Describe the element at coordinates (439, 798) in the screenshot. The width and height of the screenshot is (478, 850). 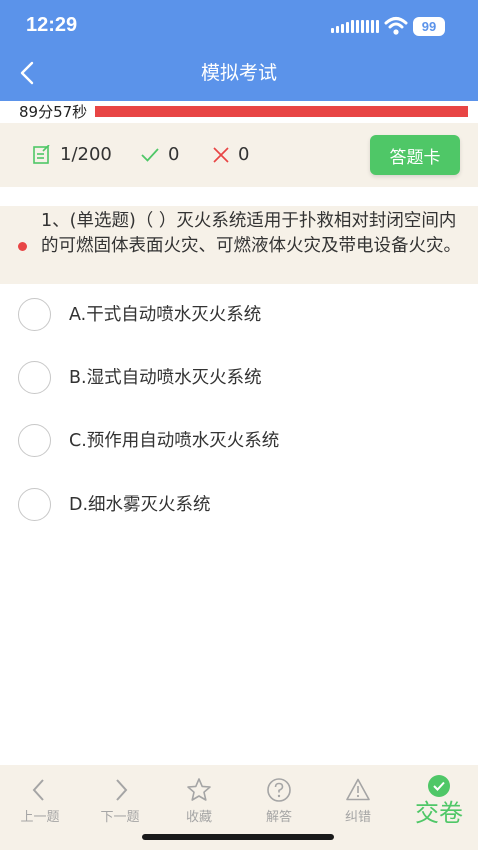
I see `submit-exam-button: 交卷` at that location.